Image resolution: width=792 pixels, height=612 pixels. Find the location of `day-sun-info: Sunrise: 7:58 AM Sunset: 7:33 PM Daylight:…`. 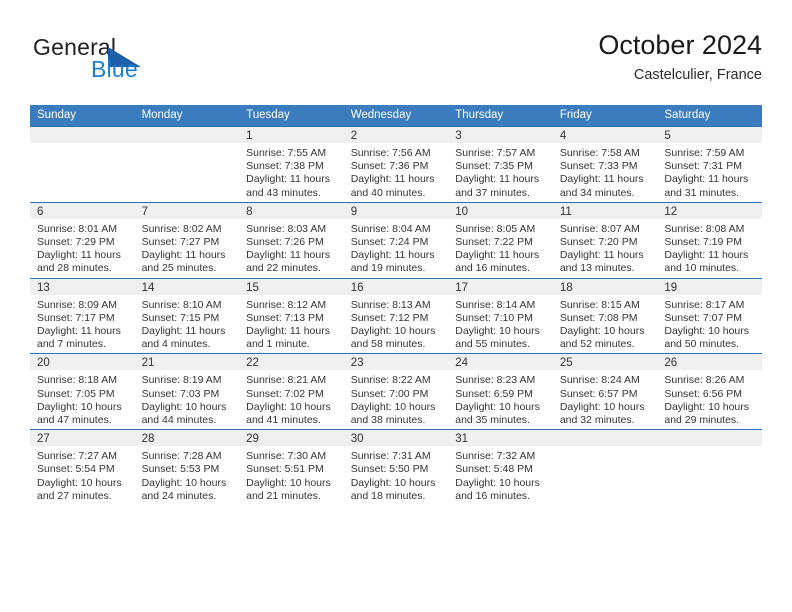

day-sun-info: Sunrise: 7:58 AM Sunset: 7:33 PM Daylight:… is located at coordinates (605, 172).